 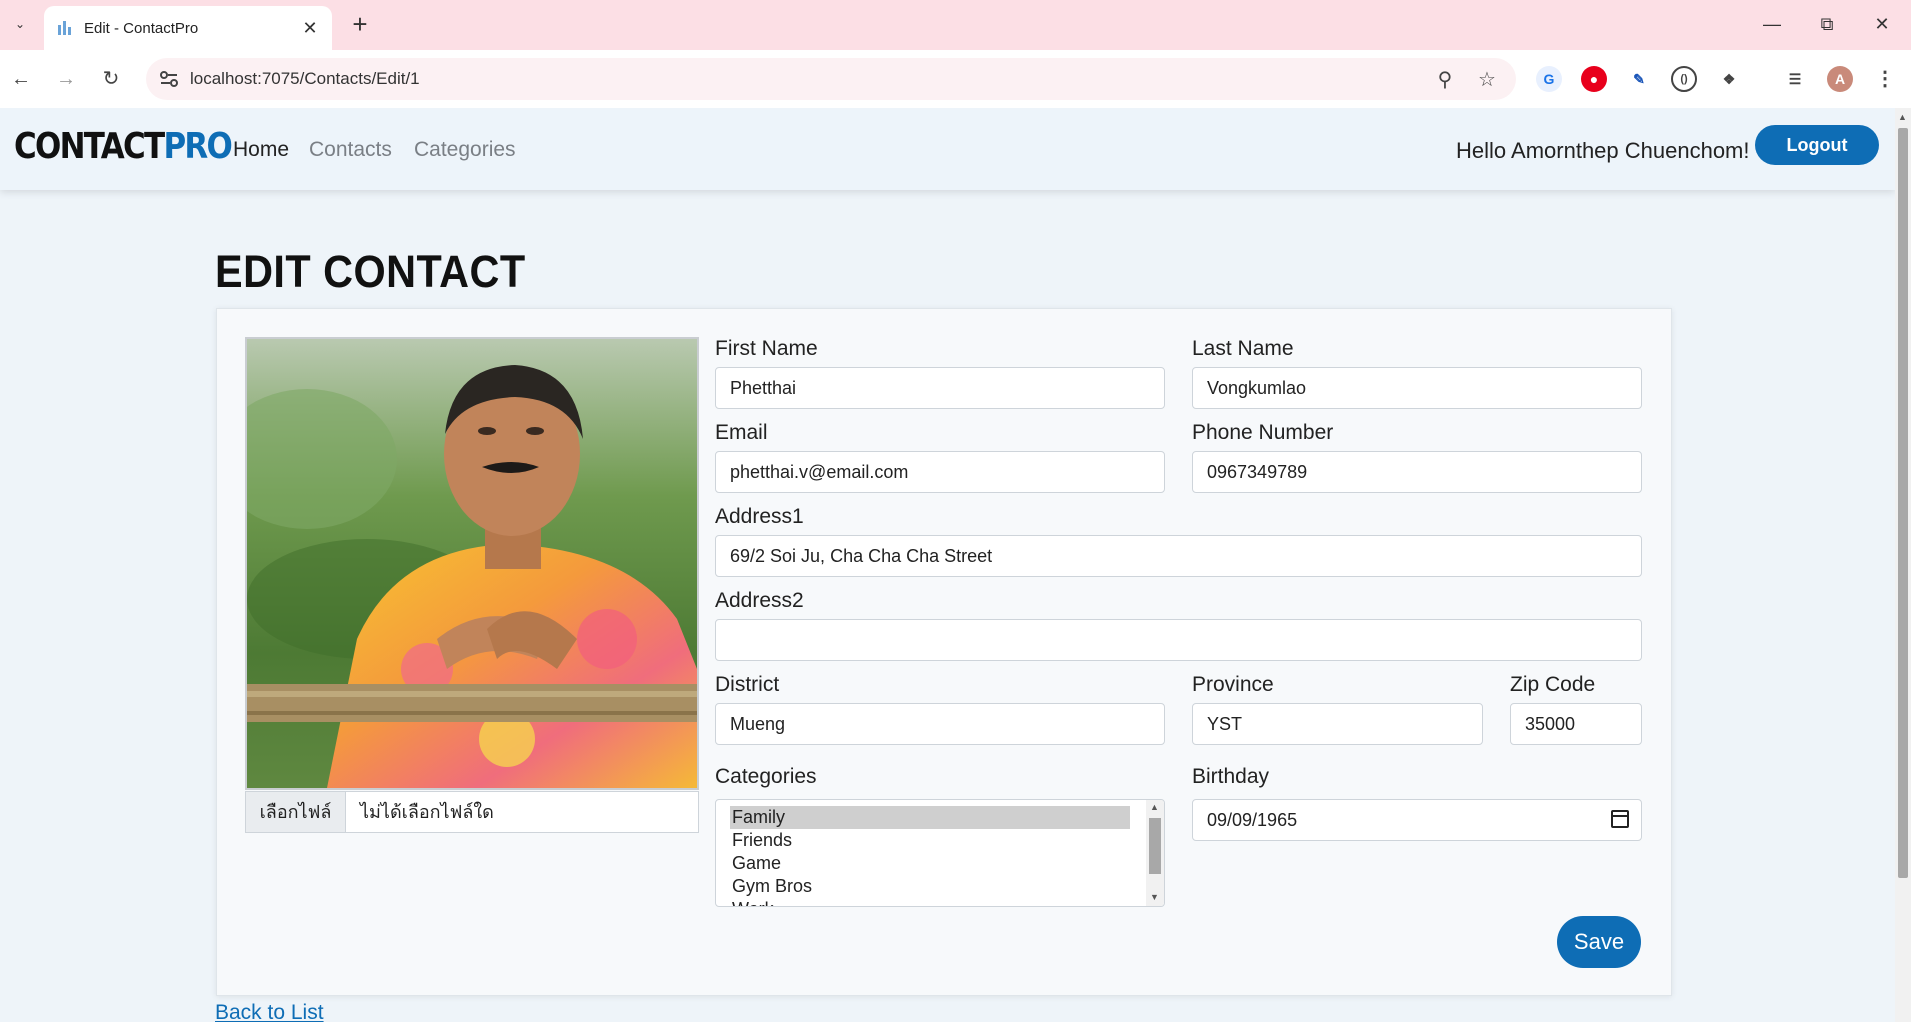 I want to click on photo-file-input: เลือกไฟล์ ไม่ได้เลือกไฟล์ใด, so click(x=472, y=812).